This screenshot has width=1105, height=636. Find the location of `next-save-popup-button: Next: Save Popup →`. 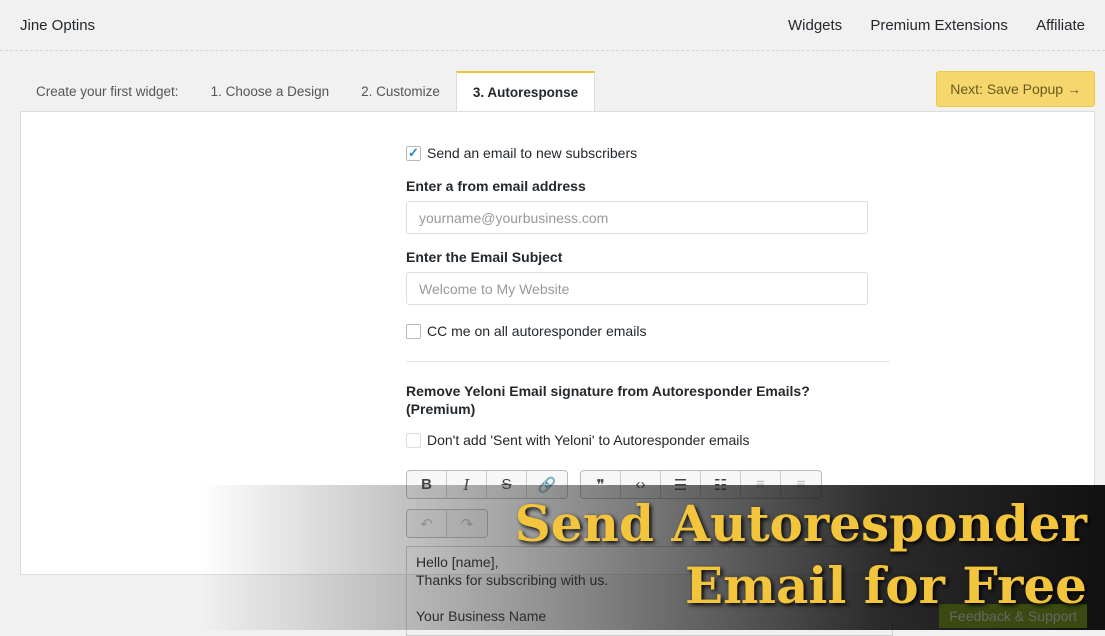

next-save-popup-button: Next: Save Popup → is located at coordinates (1015, 89).